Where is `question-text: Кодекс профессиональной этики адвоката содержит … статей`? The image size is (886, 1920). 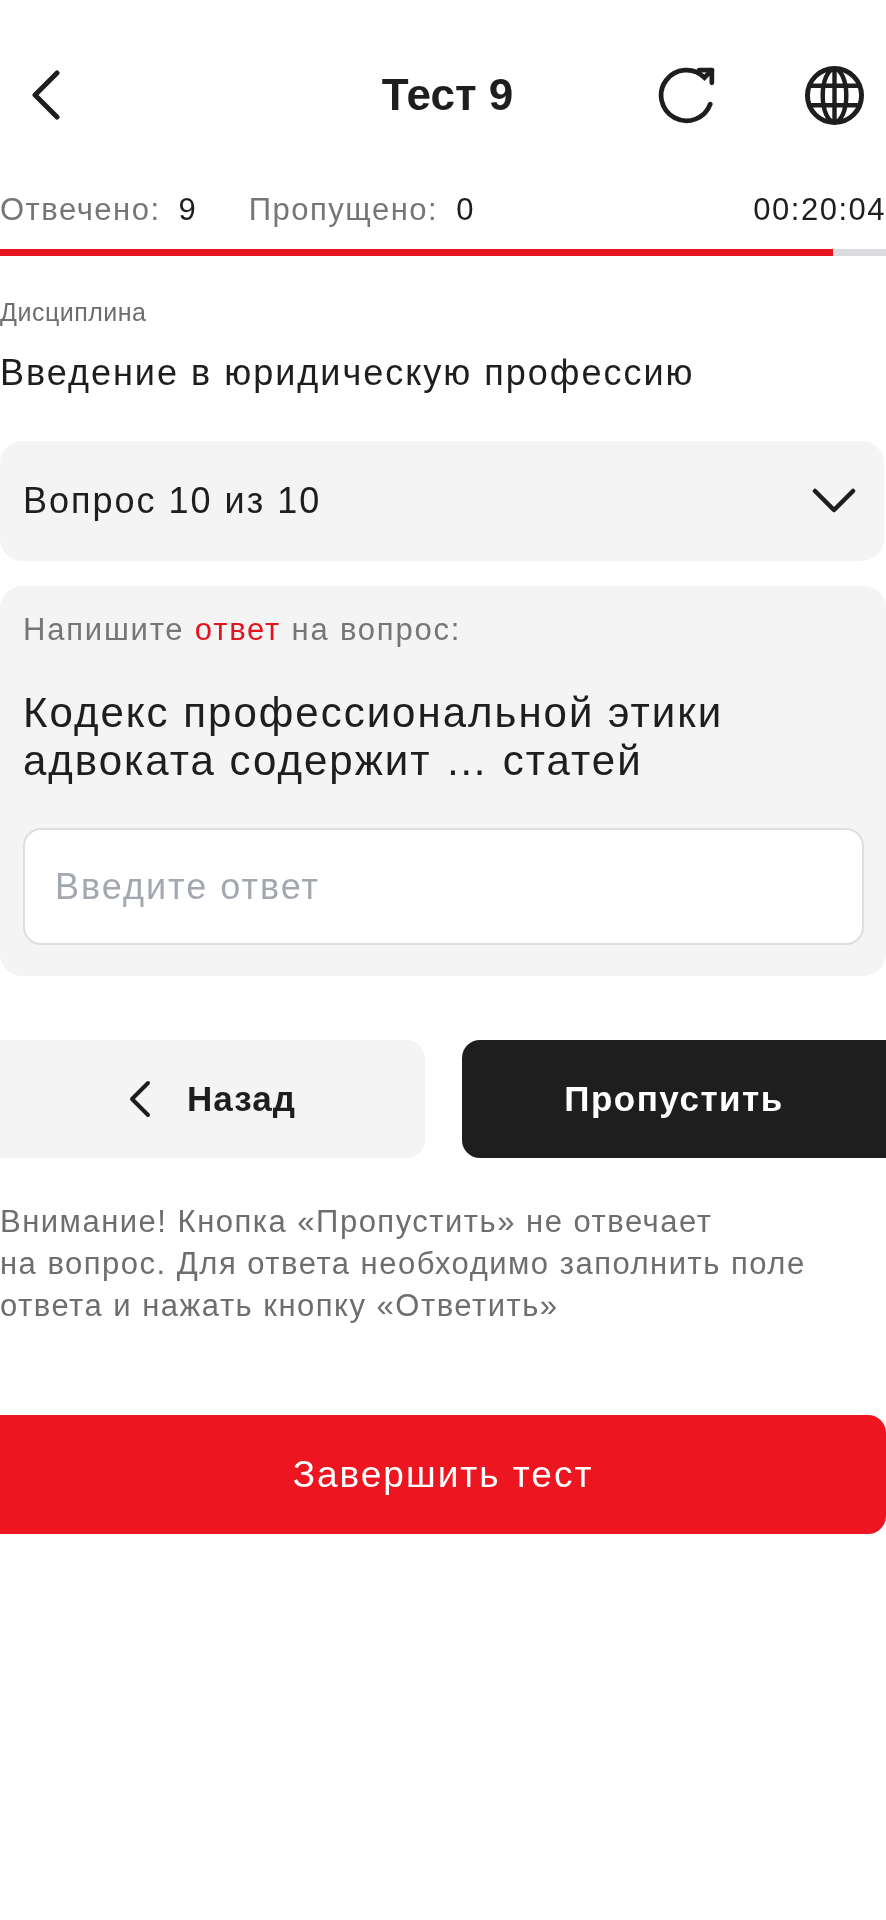
question-text: Кодекс профессиональной этики адвоката содержит … статей is located at coordinates (374, 737).